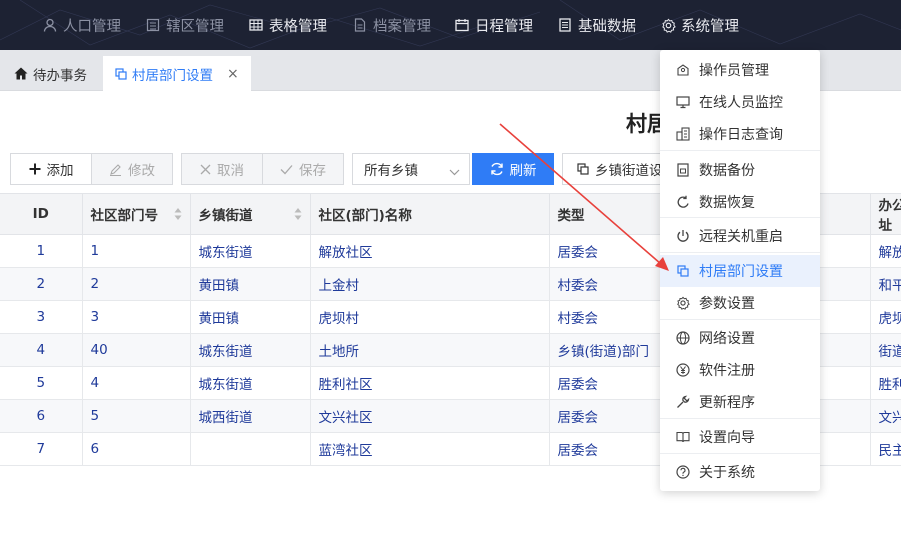 Image resolution: width=901 pixels, height=533 pixels. Describe the element at coordinates (885, 251) in the screenshot. I see `table-cell: 解放` at that location.